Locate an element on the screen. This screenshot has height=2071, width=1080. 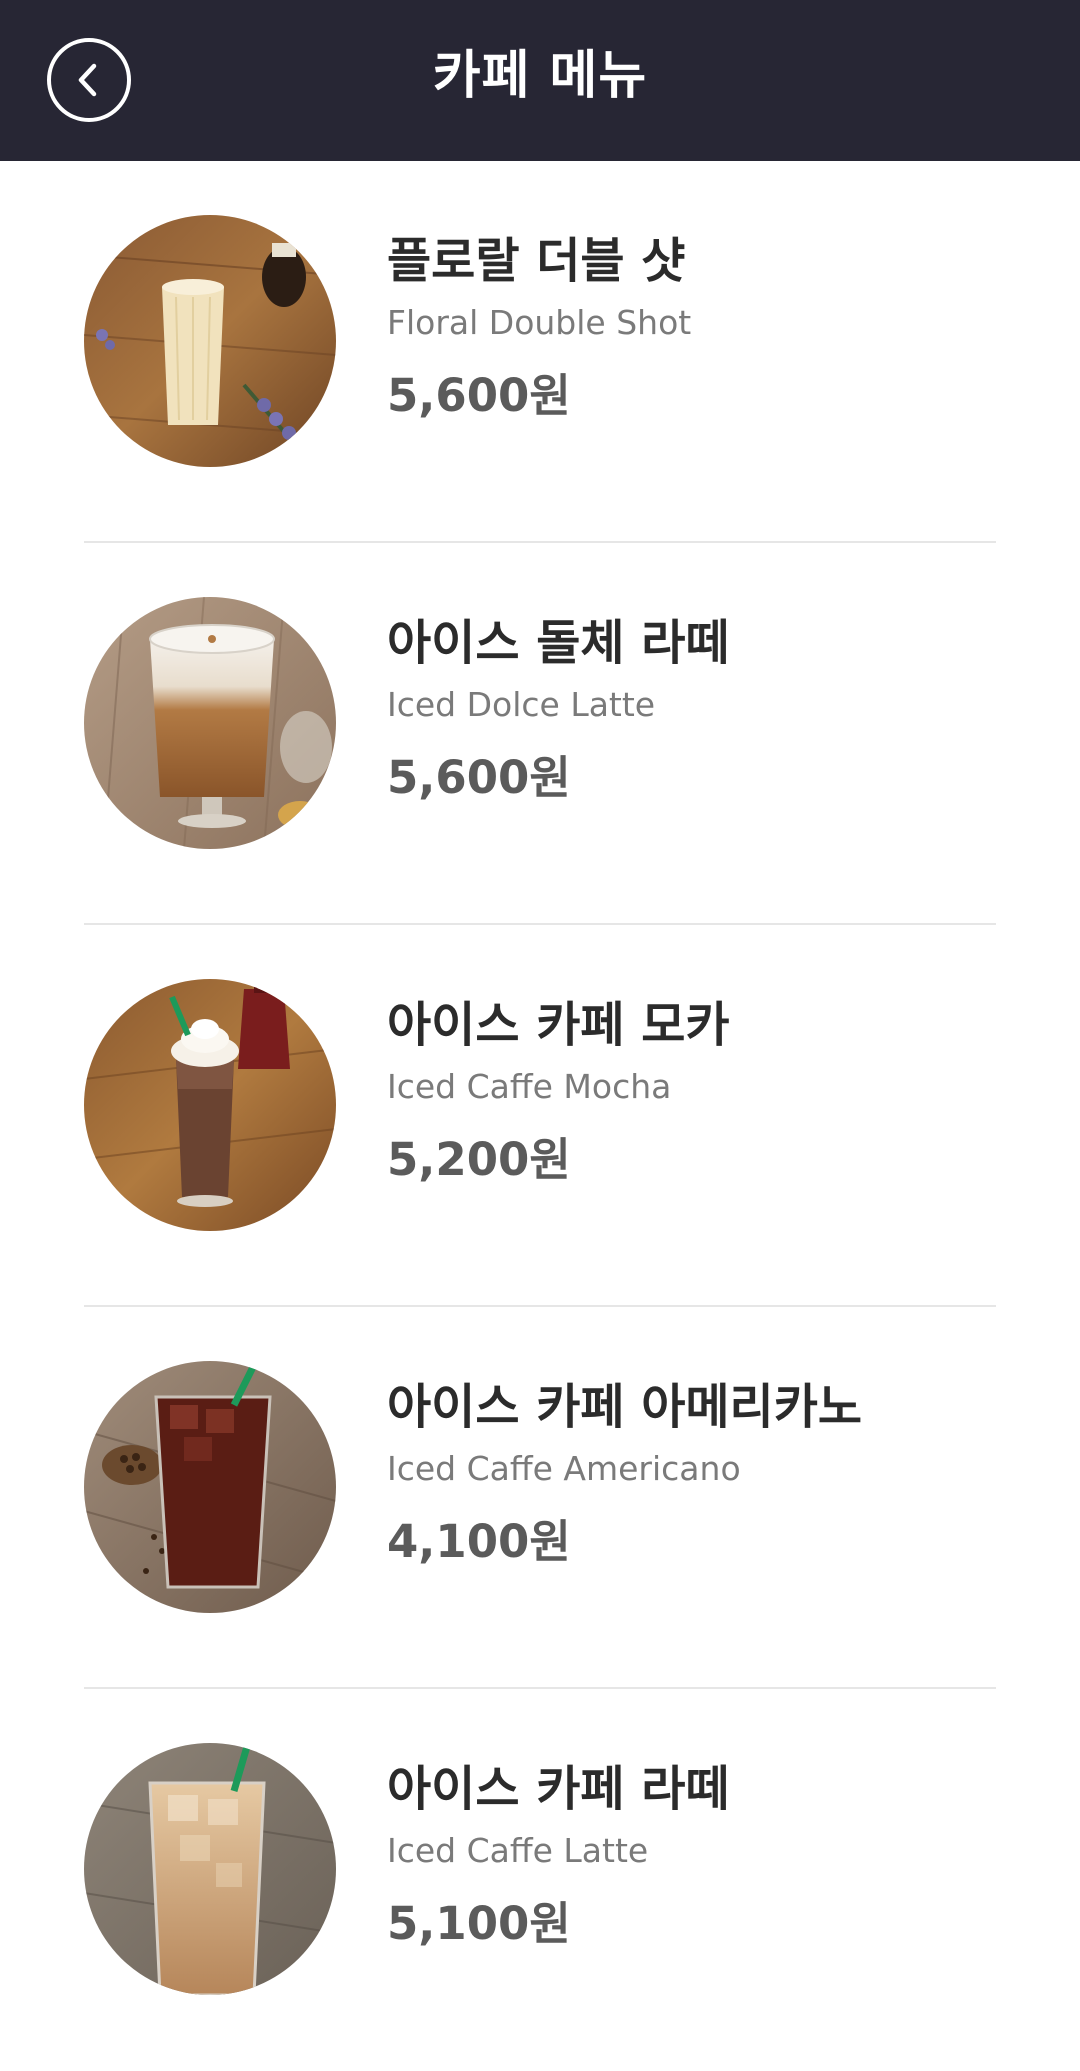
iced-dolce-latte-photo is located at coordinates (210, 723).